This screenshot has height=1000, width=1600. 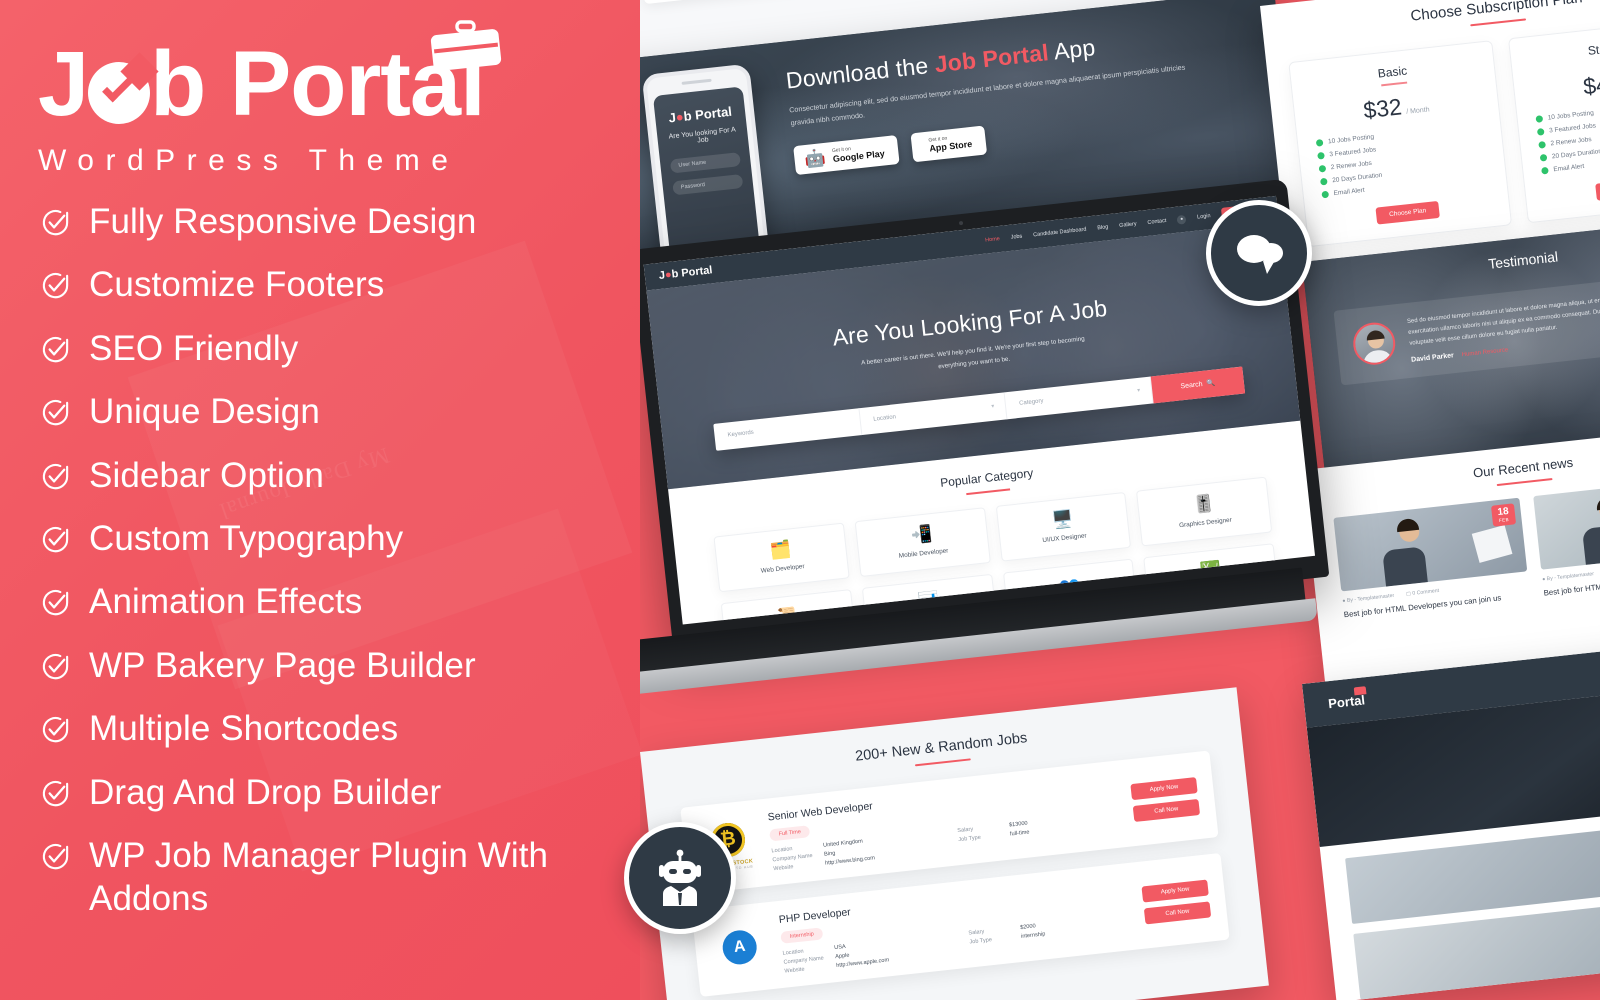 I want to click on job-field-value: $2000, so click(x=1028, y=927).